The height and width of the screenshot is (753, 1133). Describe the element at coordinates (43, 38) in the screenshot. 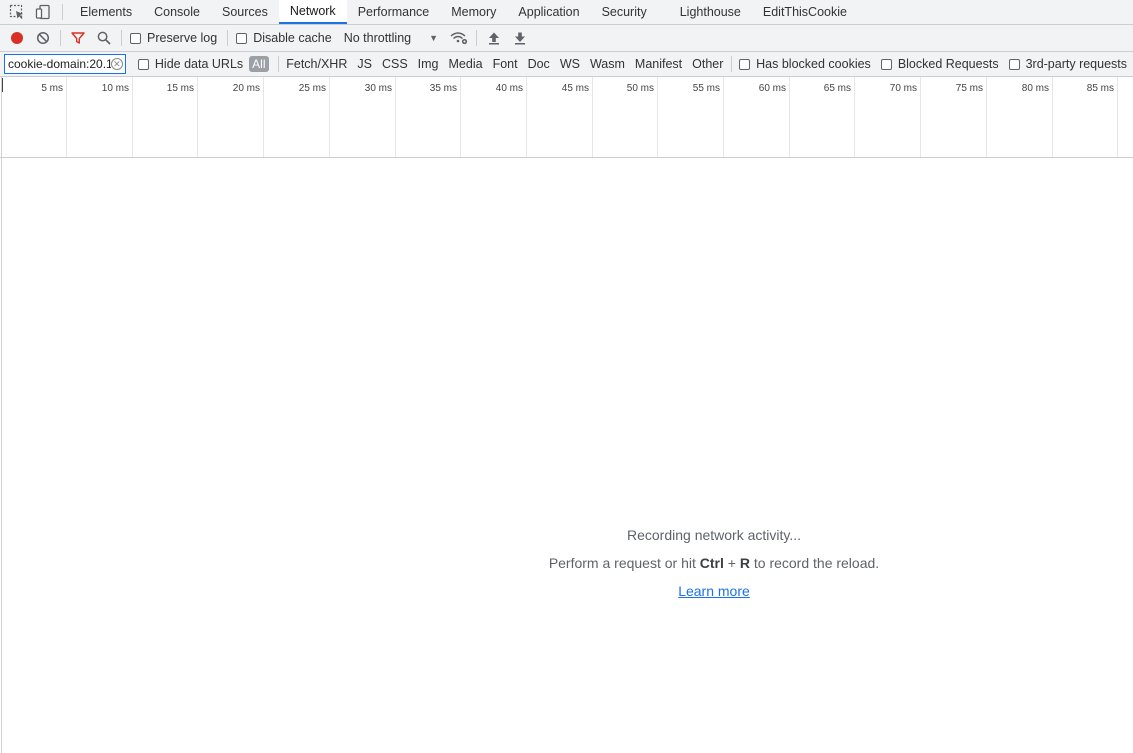

I see `clear-button` at that location.